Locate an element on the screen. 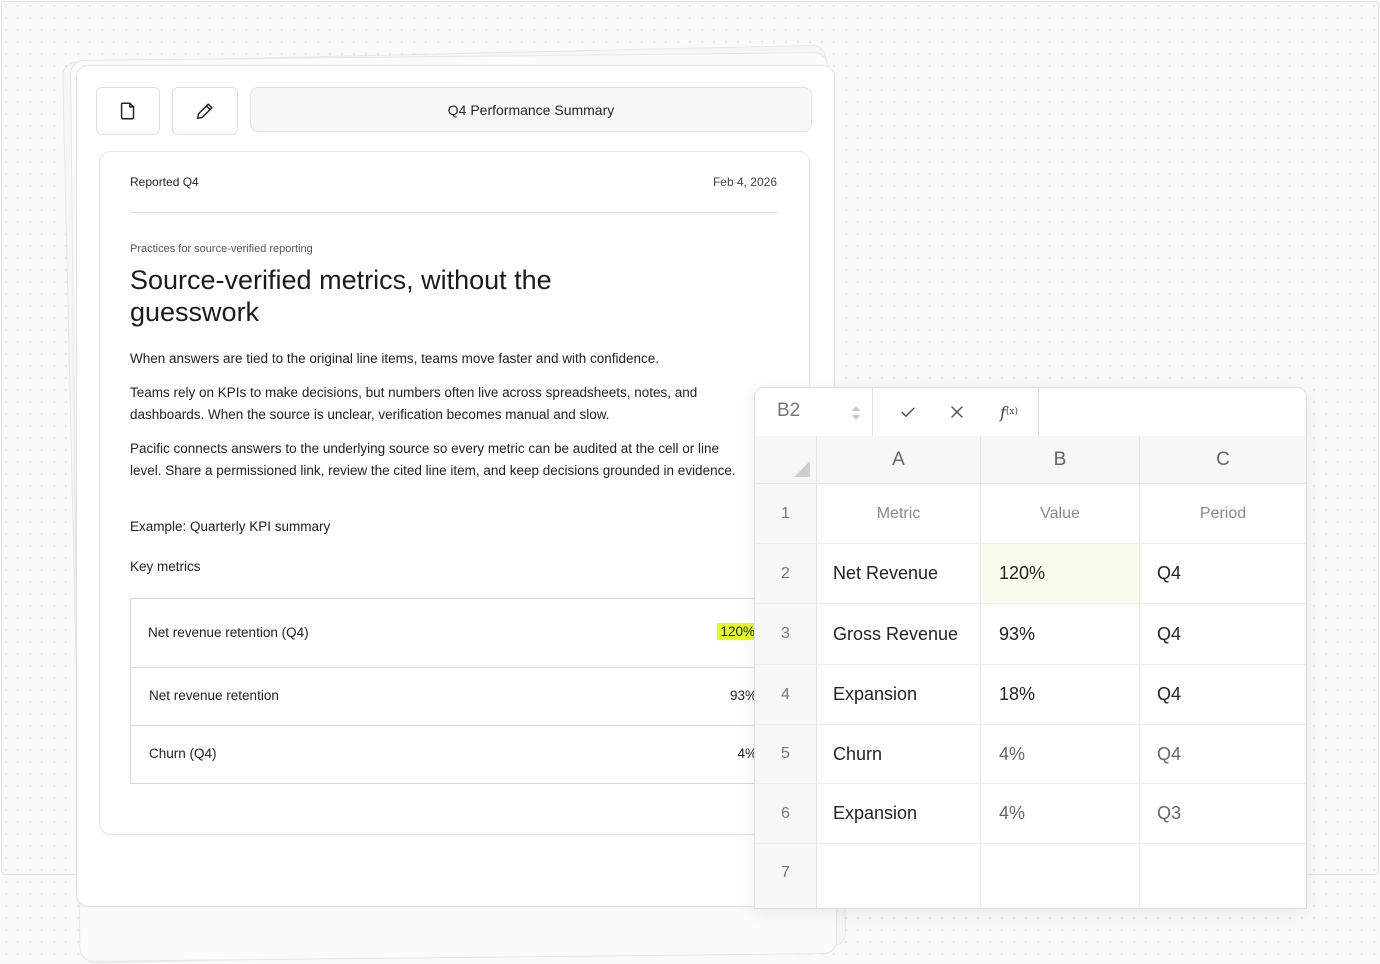 The image size is (1380, 964). row-number: 5 is located at coordinates (786, 754).